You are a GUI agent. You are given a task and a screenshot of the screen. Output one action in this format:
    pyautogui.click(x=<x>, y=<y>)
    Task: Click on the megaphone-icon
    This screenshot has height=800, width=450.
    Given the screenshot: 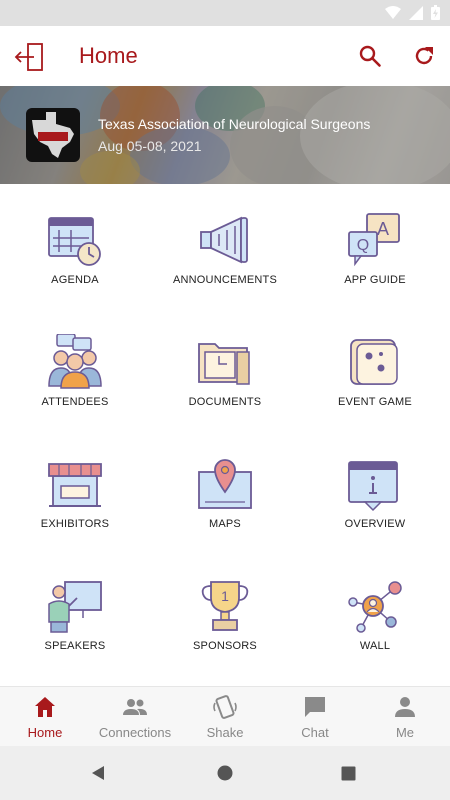 What is the action you would take?
    pyautogui.click(x=224, y=240)
    